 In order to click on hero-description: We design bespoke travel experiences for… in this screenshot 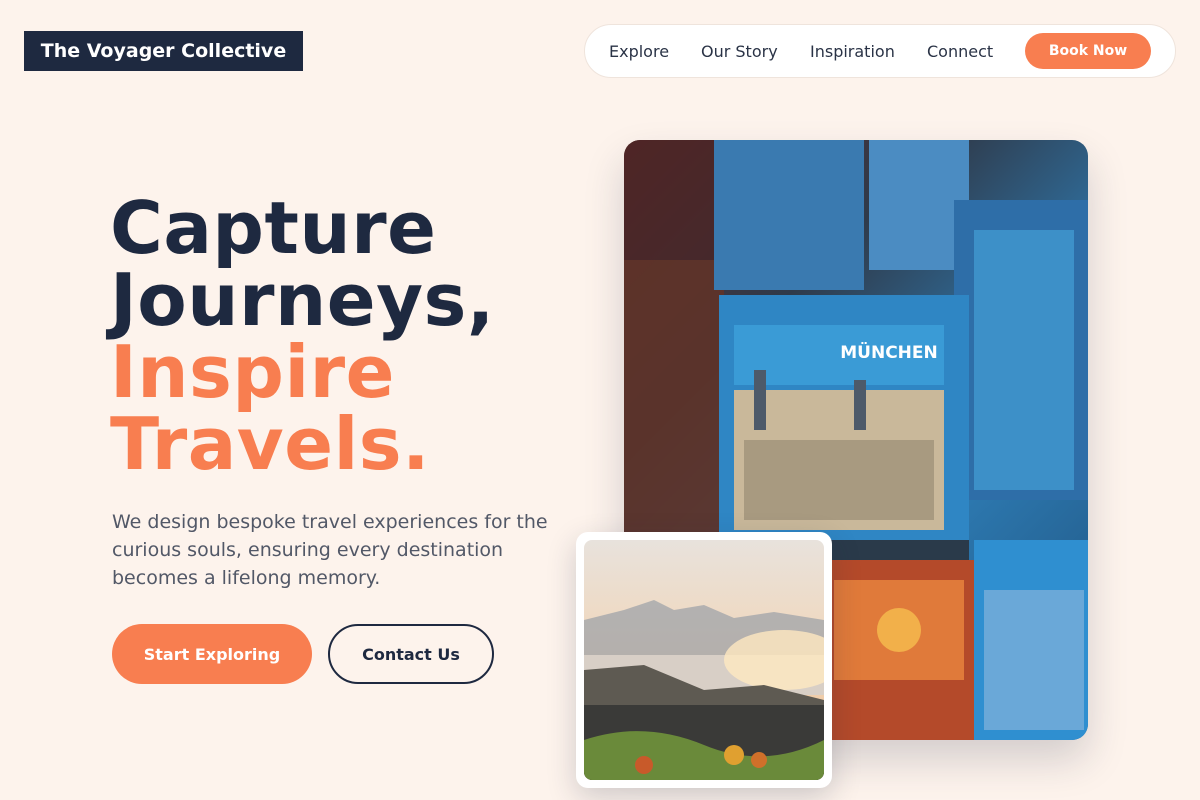, I will do `click(330, 550)`.